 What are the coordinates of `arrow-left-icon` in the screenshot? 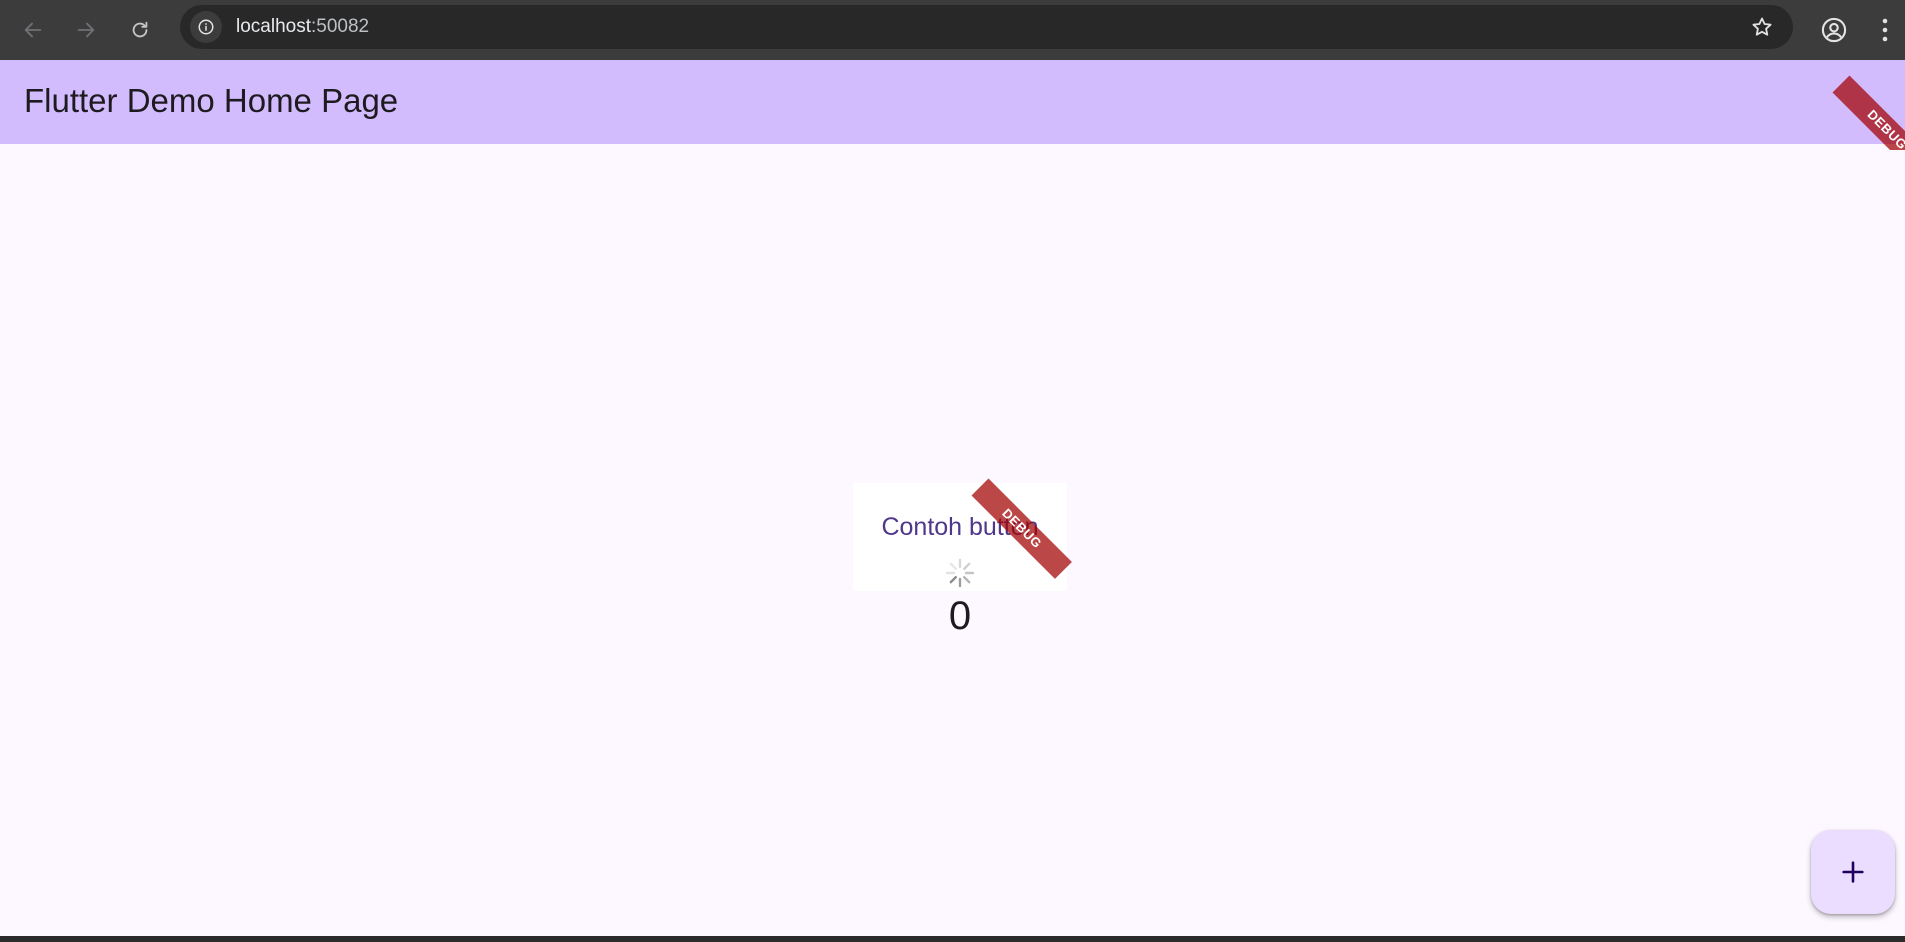 It's located at (33, 30).